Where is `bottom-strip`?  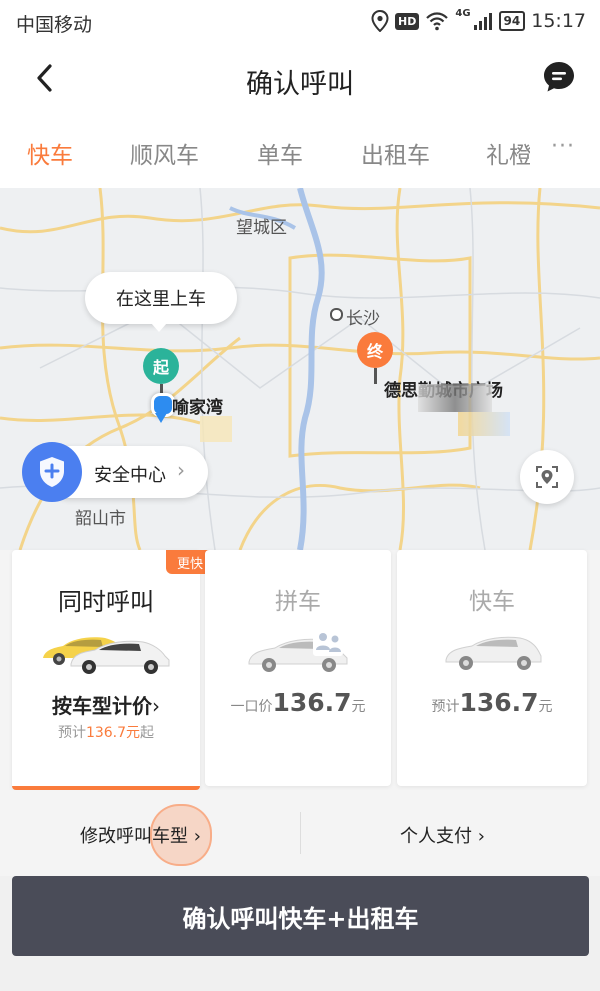 bottom-strip is located at coordinates (300, 973).